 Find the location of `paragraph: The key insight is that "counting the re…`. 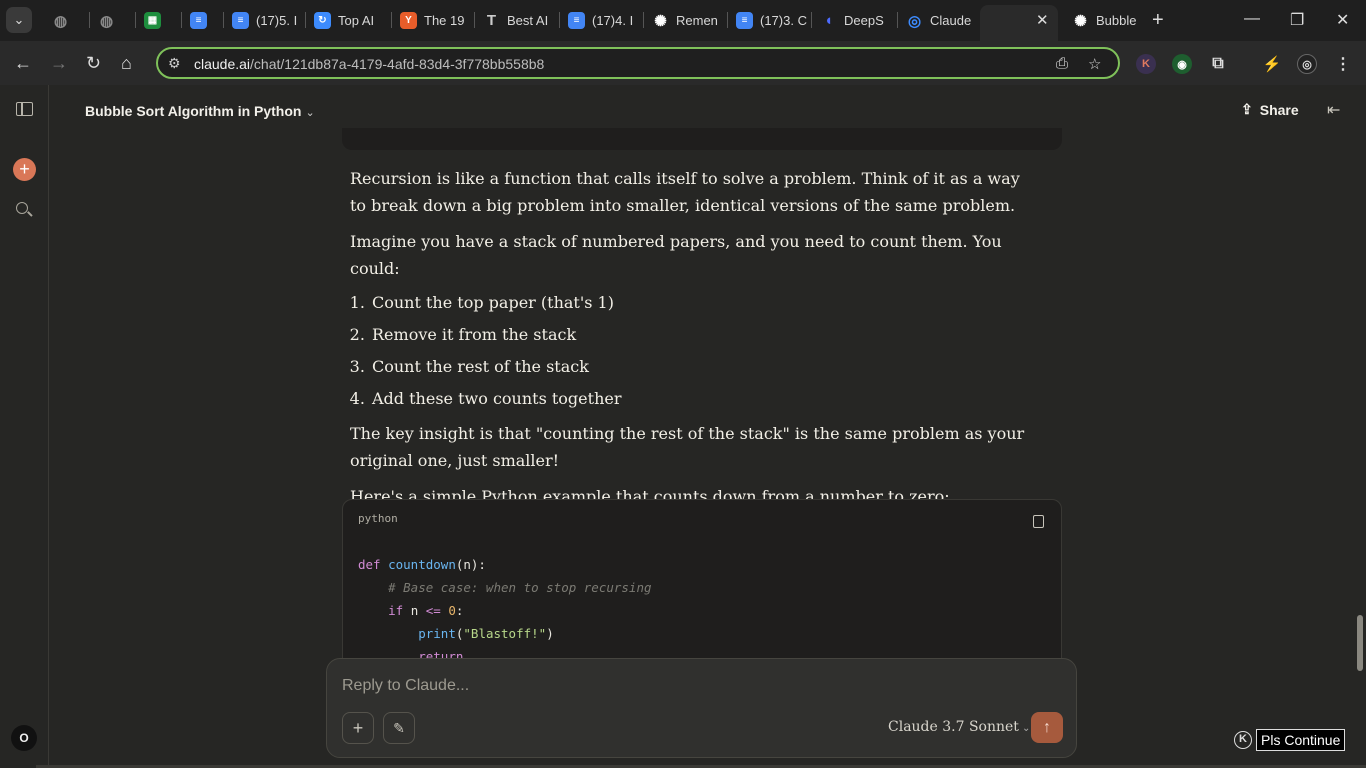

paragraph: The key insight is that "counting the re… is located at coordinates (687, 447).